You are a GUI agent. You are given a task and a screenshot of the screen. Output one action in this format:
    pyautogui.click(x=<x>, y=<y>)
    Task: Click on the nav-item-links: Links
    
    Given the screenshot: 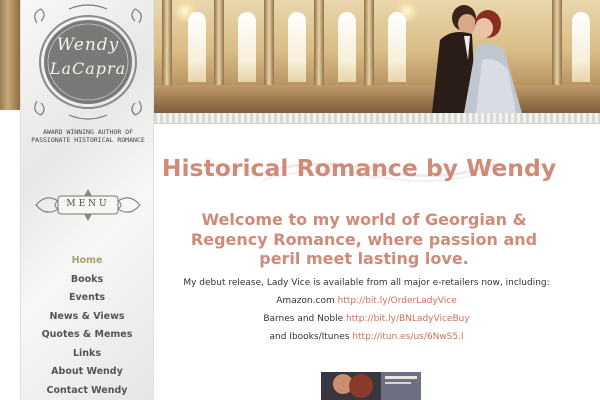 What is the action you would take?
    pyautogui.click(x=87, y=354)
    